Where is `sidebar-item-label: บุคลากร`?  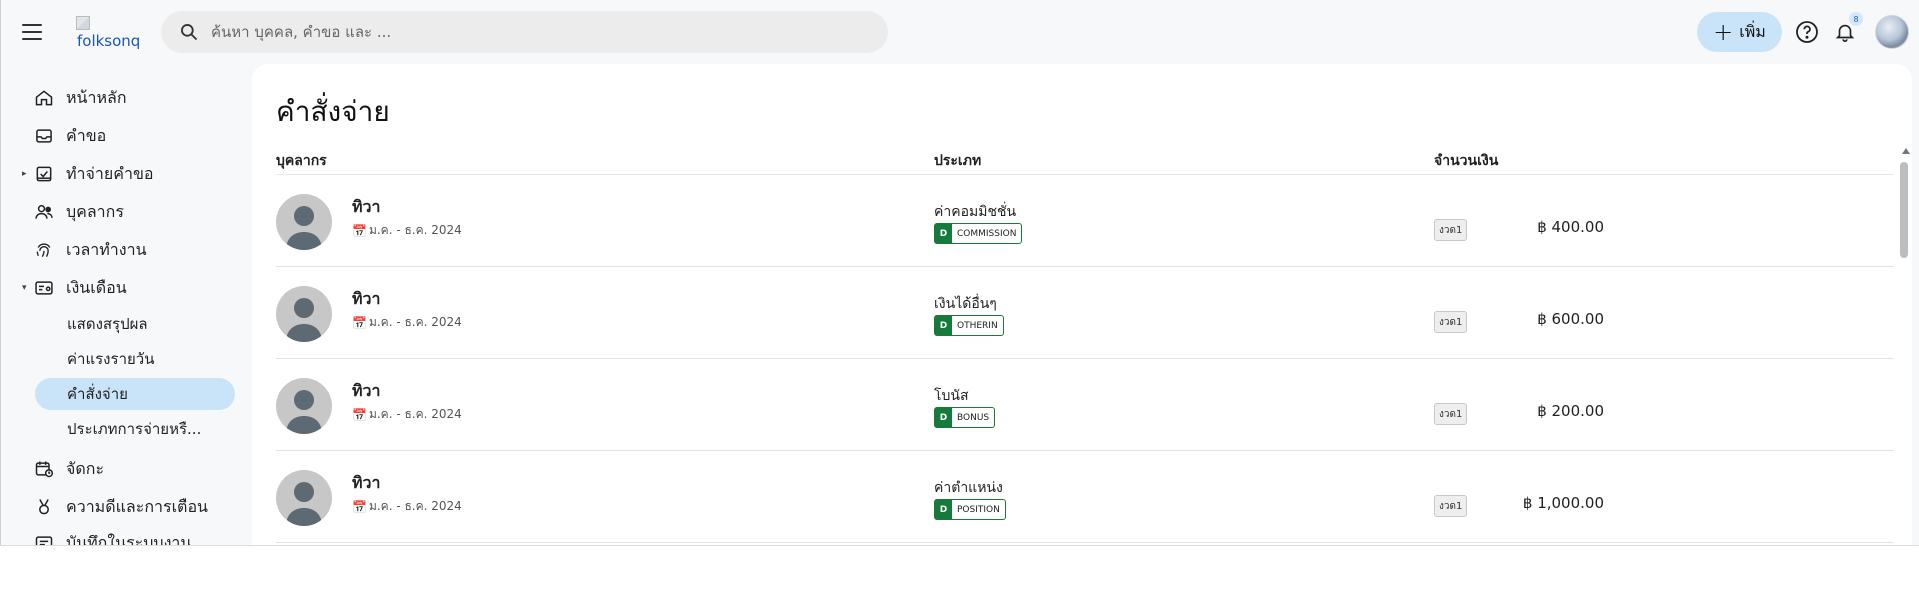
sidebar-item-label: บุคลากร is located at coordinates (95, 211).